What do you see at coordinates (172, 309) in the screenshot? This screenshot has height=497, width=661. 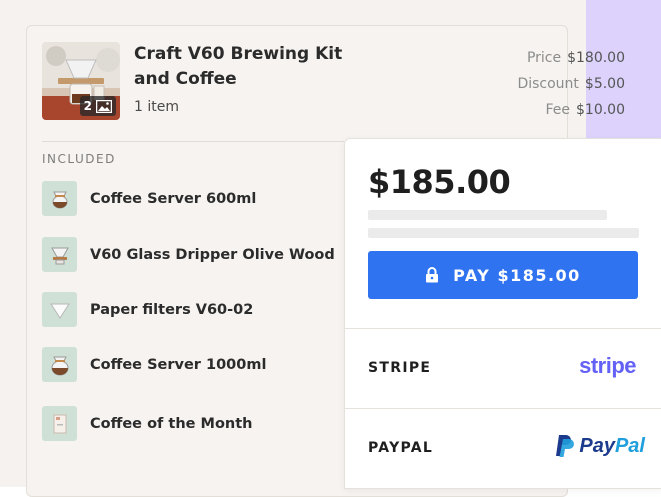 I see `included-item-label: Paper filters V60-02` at bounding box center [172, 309].